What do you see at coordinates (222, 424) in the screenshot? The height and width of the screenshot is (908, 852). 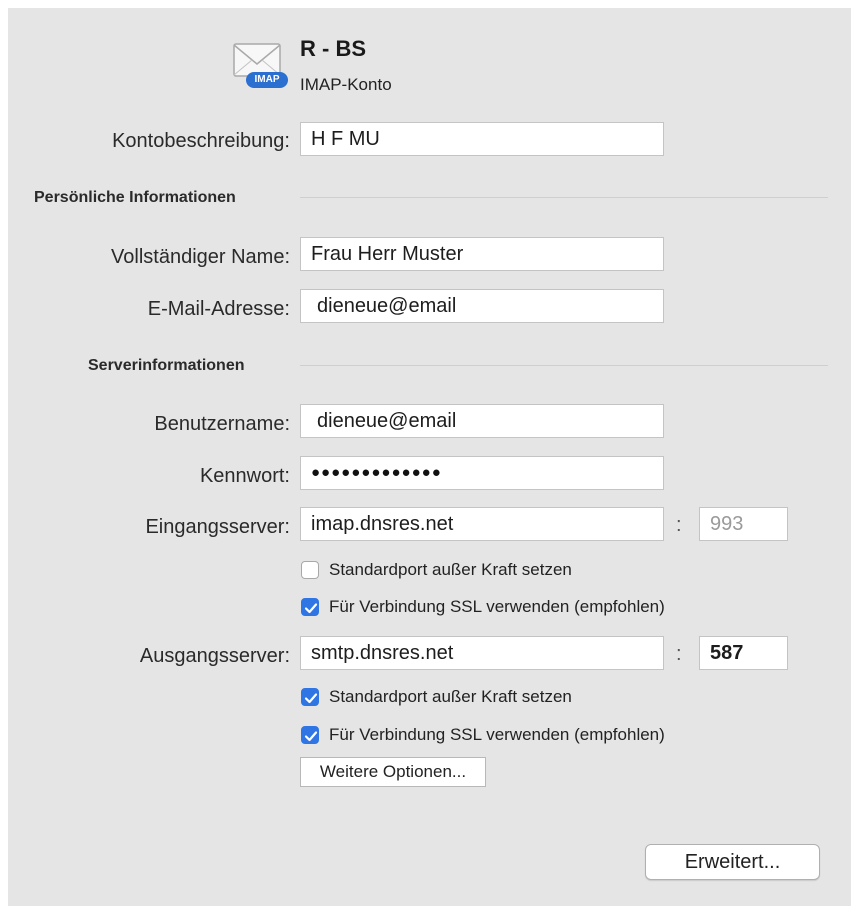 I see `username-label: Benutzername:` at bounding box center [222, 424].